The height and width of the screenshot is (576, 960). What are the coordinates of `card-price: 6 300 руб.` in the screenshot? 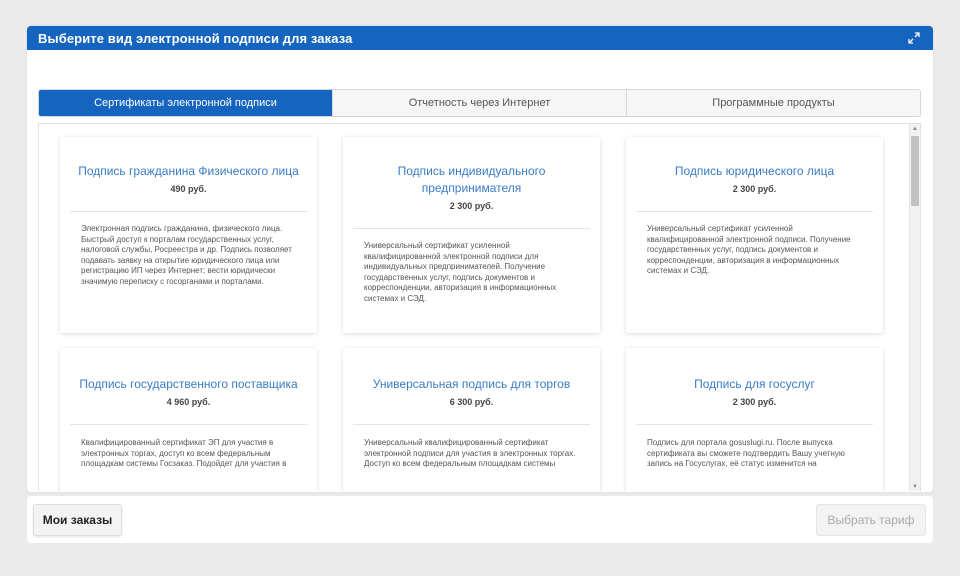 It's located at (471, 402).